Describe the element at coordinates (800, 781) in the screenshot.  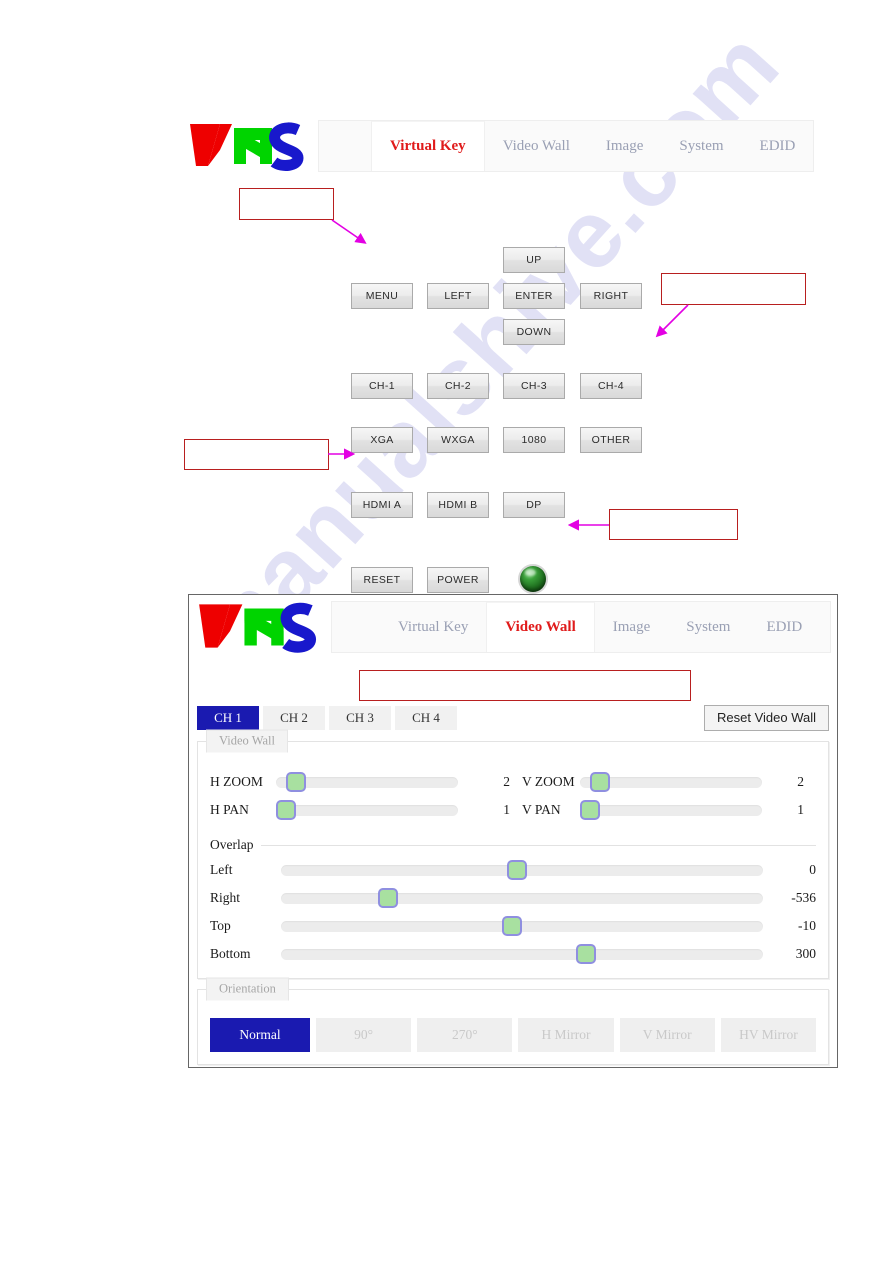
I see `v-zoom-value: 2` at that location.